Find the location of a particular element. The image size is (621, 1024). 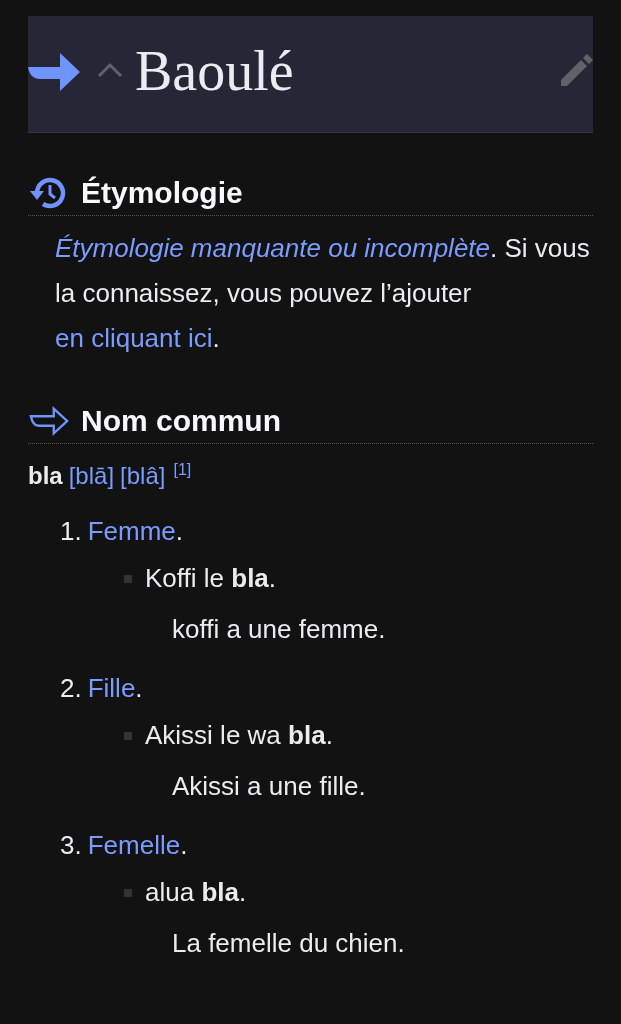

headword: bla is located at coordinates (45, 476).